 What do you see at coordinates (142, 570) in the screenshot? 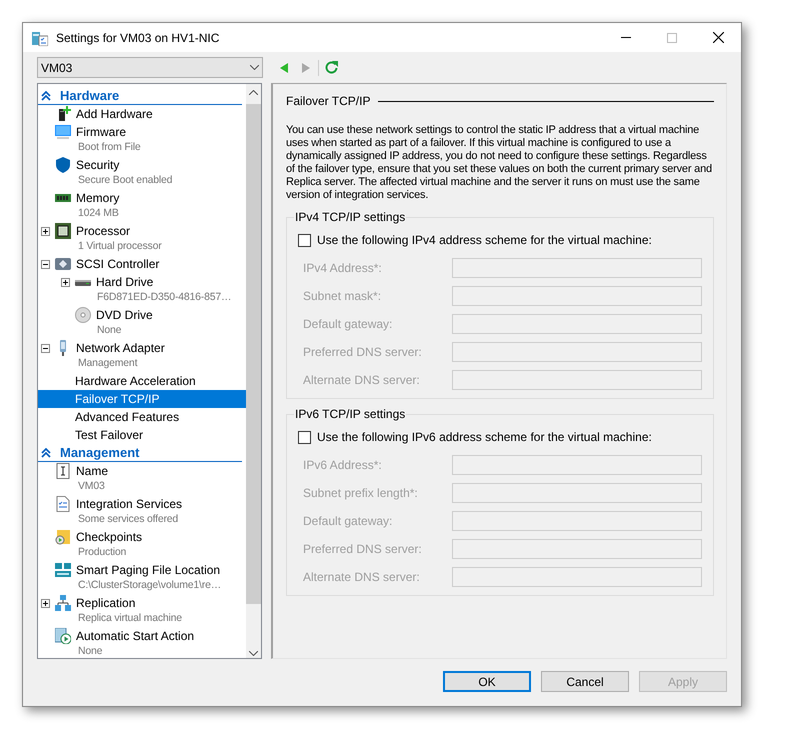
I see `tree-item: Smart Paging File Location` at bounding box center [142, 570].